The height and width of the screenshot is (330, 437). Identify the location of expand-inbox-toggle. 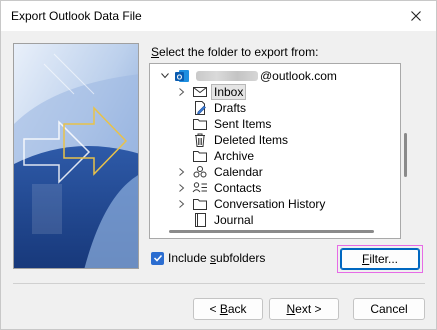
(182, 92).